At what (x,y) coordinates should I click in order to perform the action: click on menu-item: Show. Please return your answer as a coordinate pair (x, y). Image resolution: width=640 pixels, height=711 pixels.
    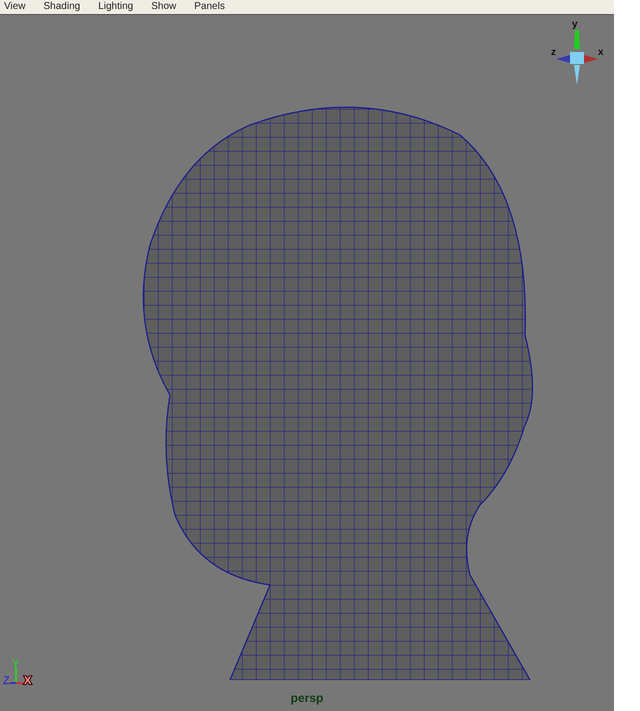
    Looking at the image, I should click on (163, 7).